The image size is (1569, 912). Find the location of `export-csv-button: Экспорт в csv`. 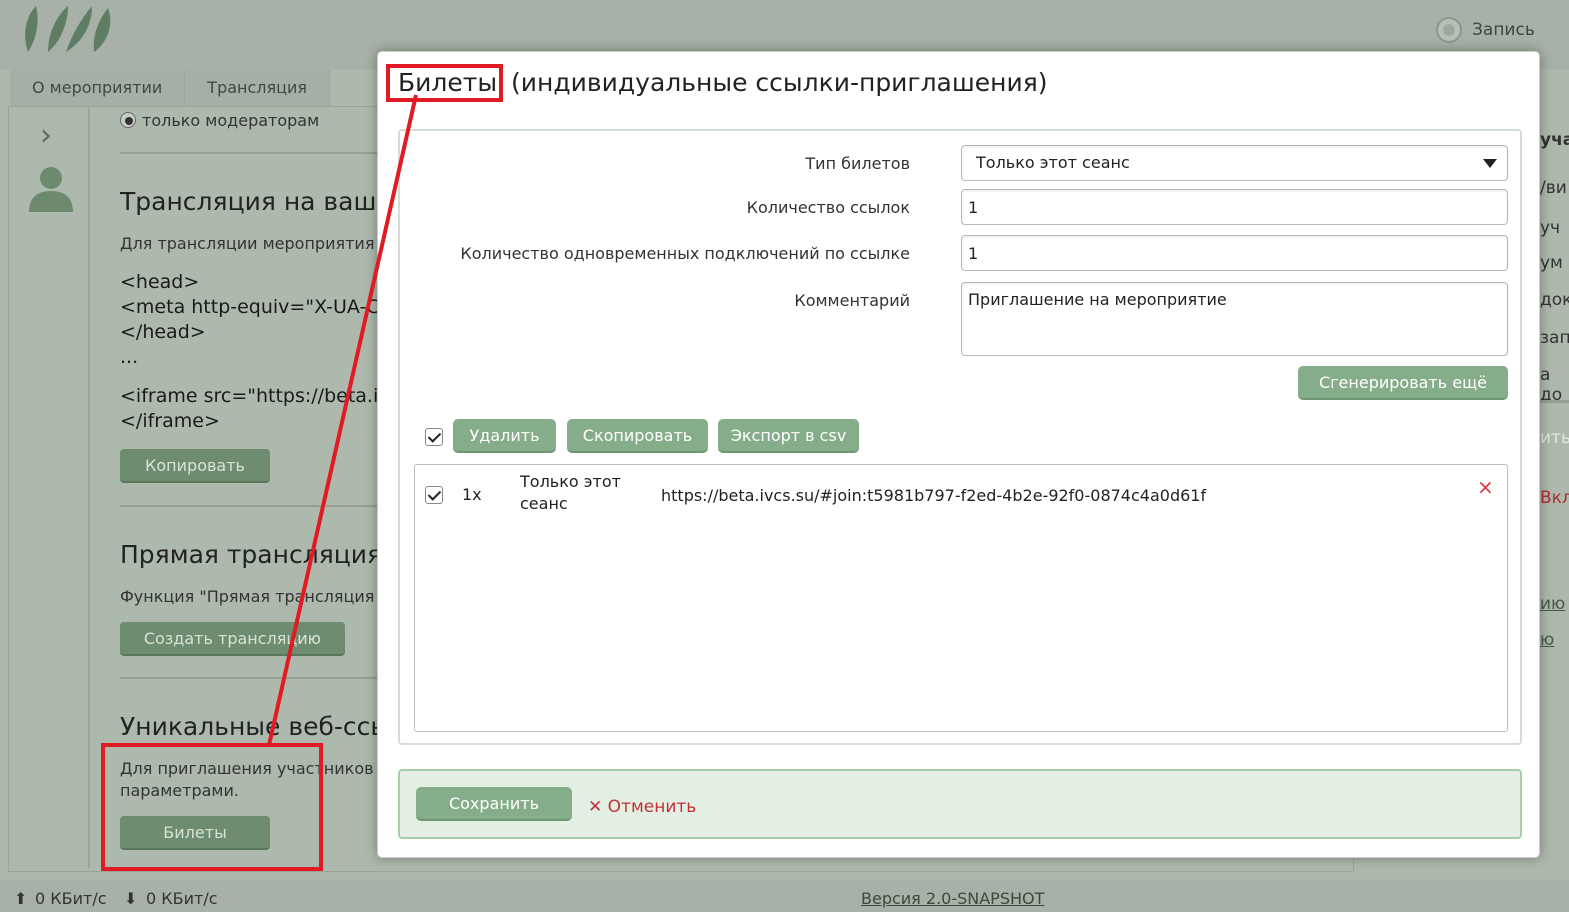

export-csv-button: Экспорт в csv is located at coordinates (788, 436).